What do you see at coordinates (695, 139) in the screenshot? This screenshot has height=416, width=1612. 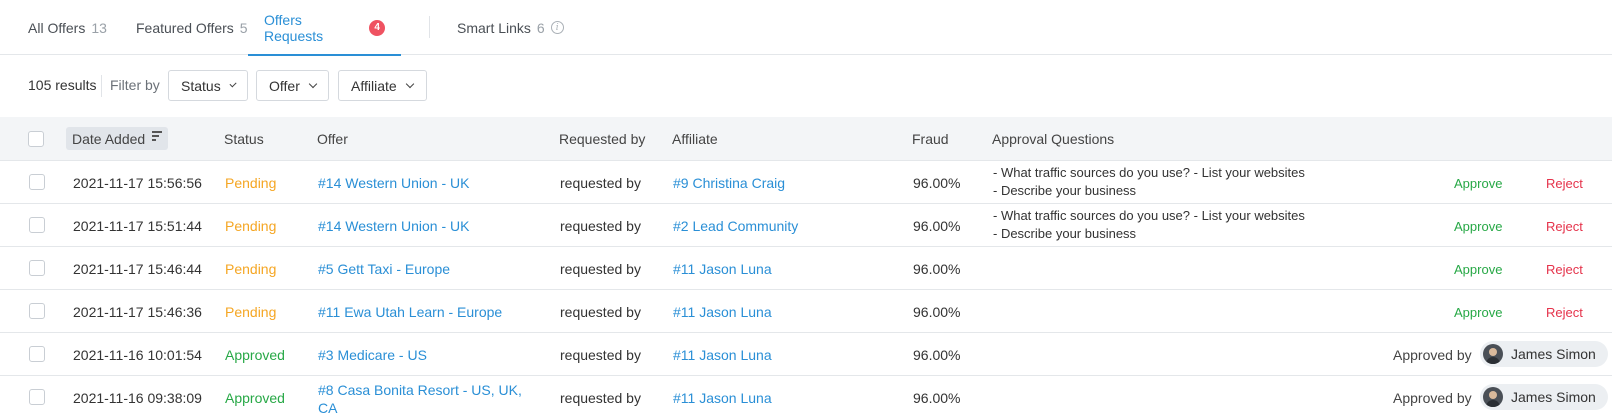 I see `header-affiliate: Affiliate` at bounding box center [695, 139].